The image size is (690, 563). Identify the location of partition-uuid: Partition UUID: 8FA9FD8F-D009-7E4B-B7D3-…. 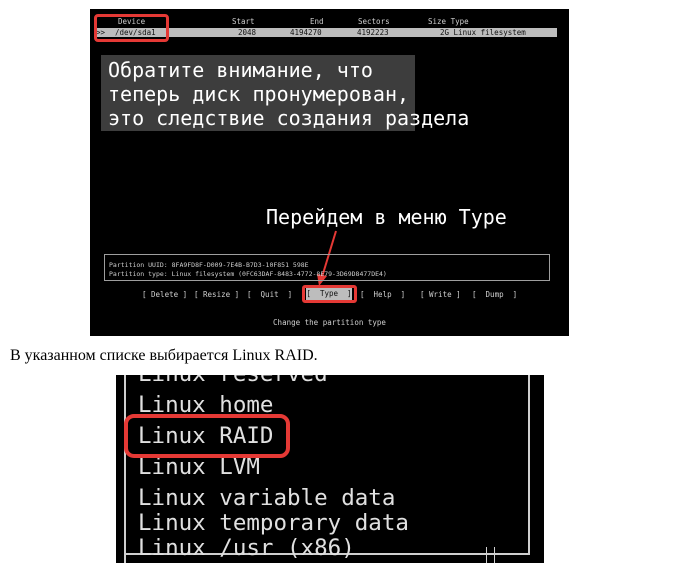
(209, 265).